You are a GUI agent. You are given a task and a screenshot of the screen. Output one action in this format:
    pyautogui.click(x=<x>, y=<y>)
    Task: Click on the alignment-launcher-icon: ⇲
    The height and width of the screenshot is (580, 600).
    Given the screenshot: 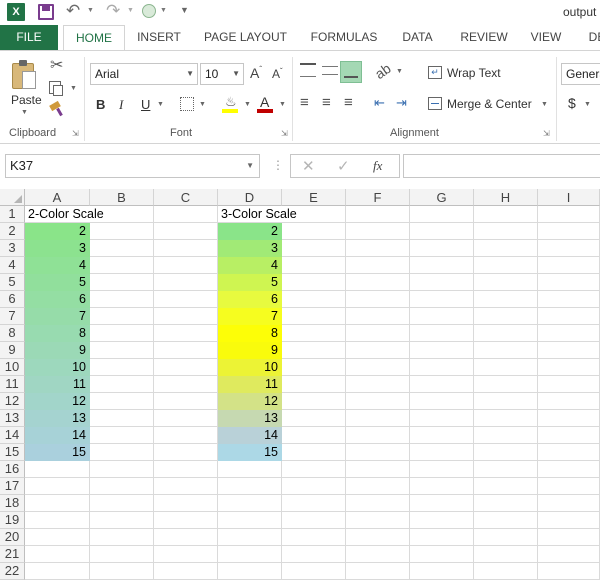 What is the action you would take?
    pyautogui.click(x=546, y=133)
    